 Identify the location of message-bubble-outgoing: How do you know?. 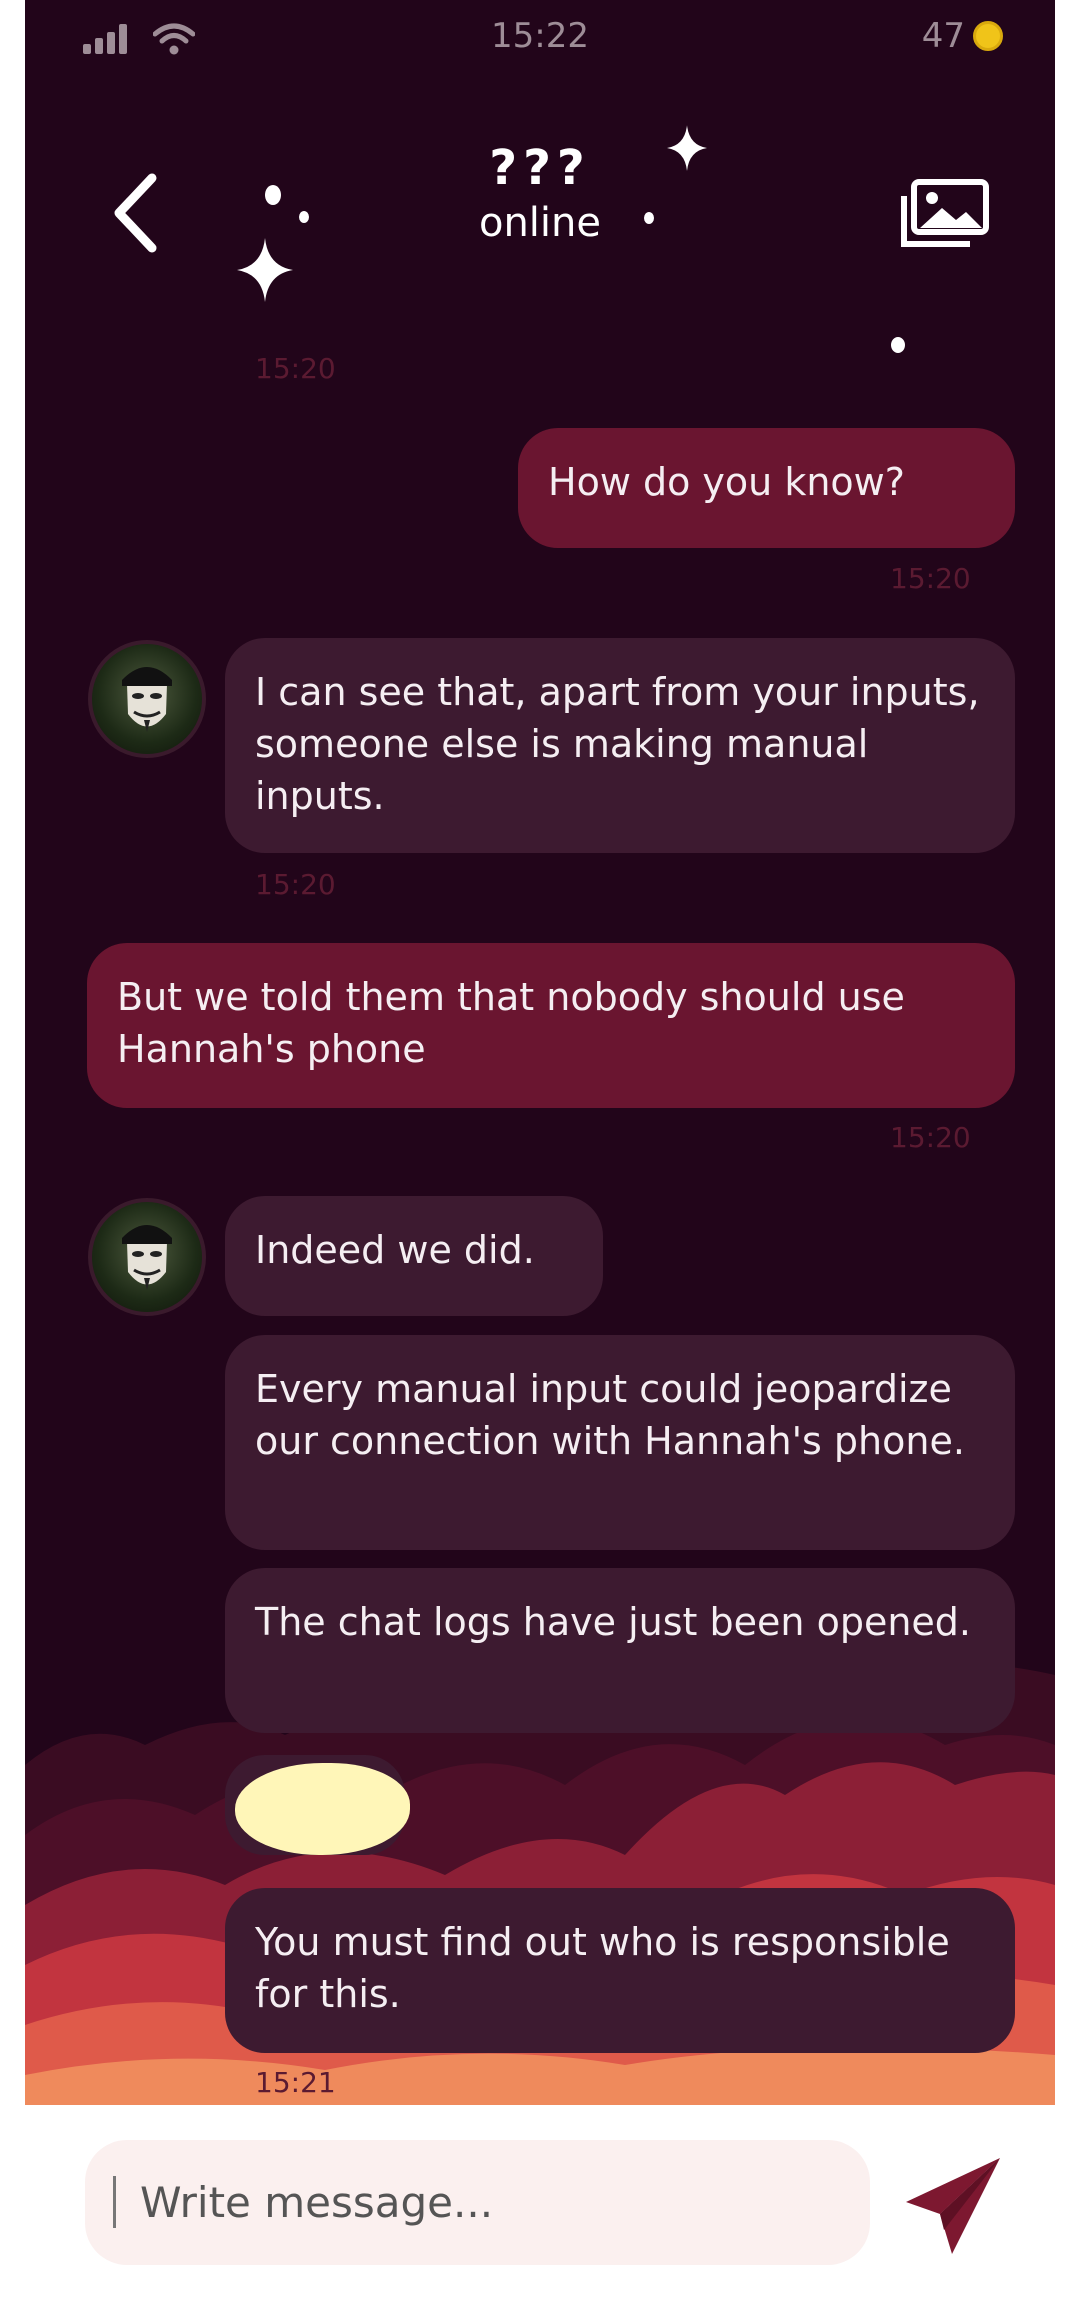
(766, 488).